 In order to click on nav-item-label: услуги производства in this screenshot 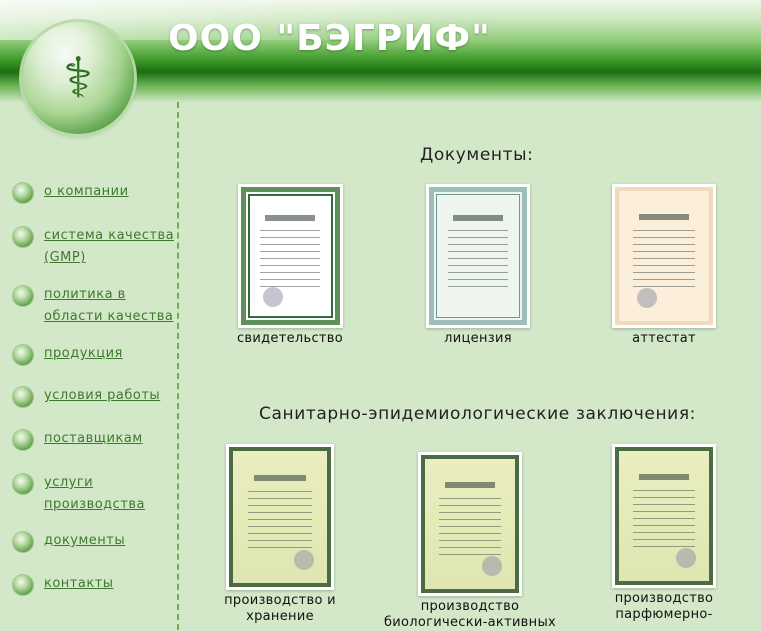, I will do `click(95, 493)`.